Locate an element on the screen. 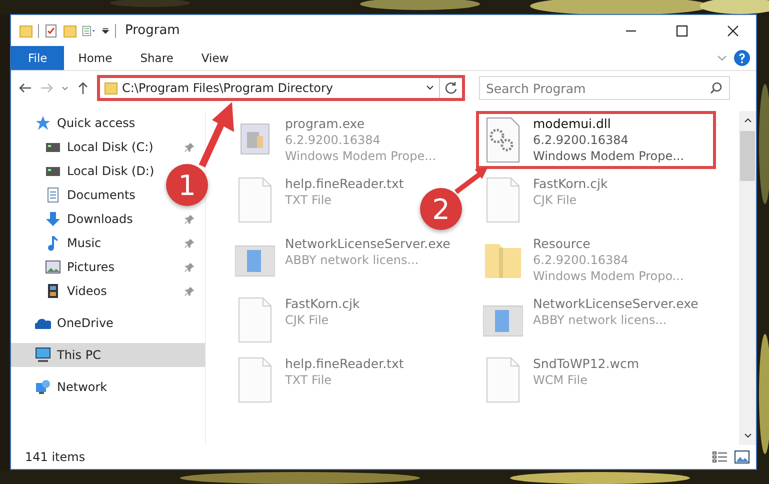 This screenshot has height=484, width=769. scrollbar is located at coordinates (747, 278).